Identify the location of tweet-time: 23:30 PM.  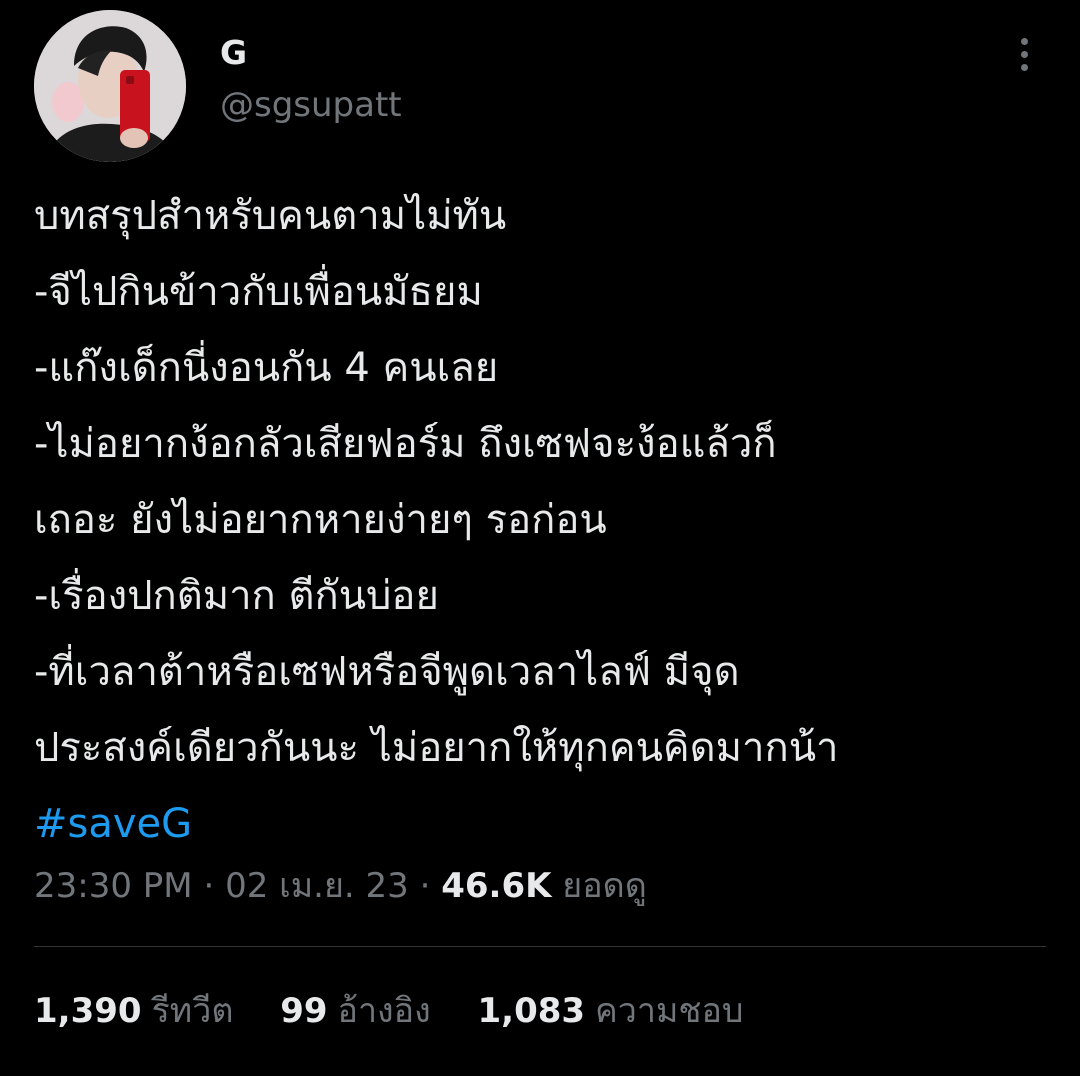
(113, 886).